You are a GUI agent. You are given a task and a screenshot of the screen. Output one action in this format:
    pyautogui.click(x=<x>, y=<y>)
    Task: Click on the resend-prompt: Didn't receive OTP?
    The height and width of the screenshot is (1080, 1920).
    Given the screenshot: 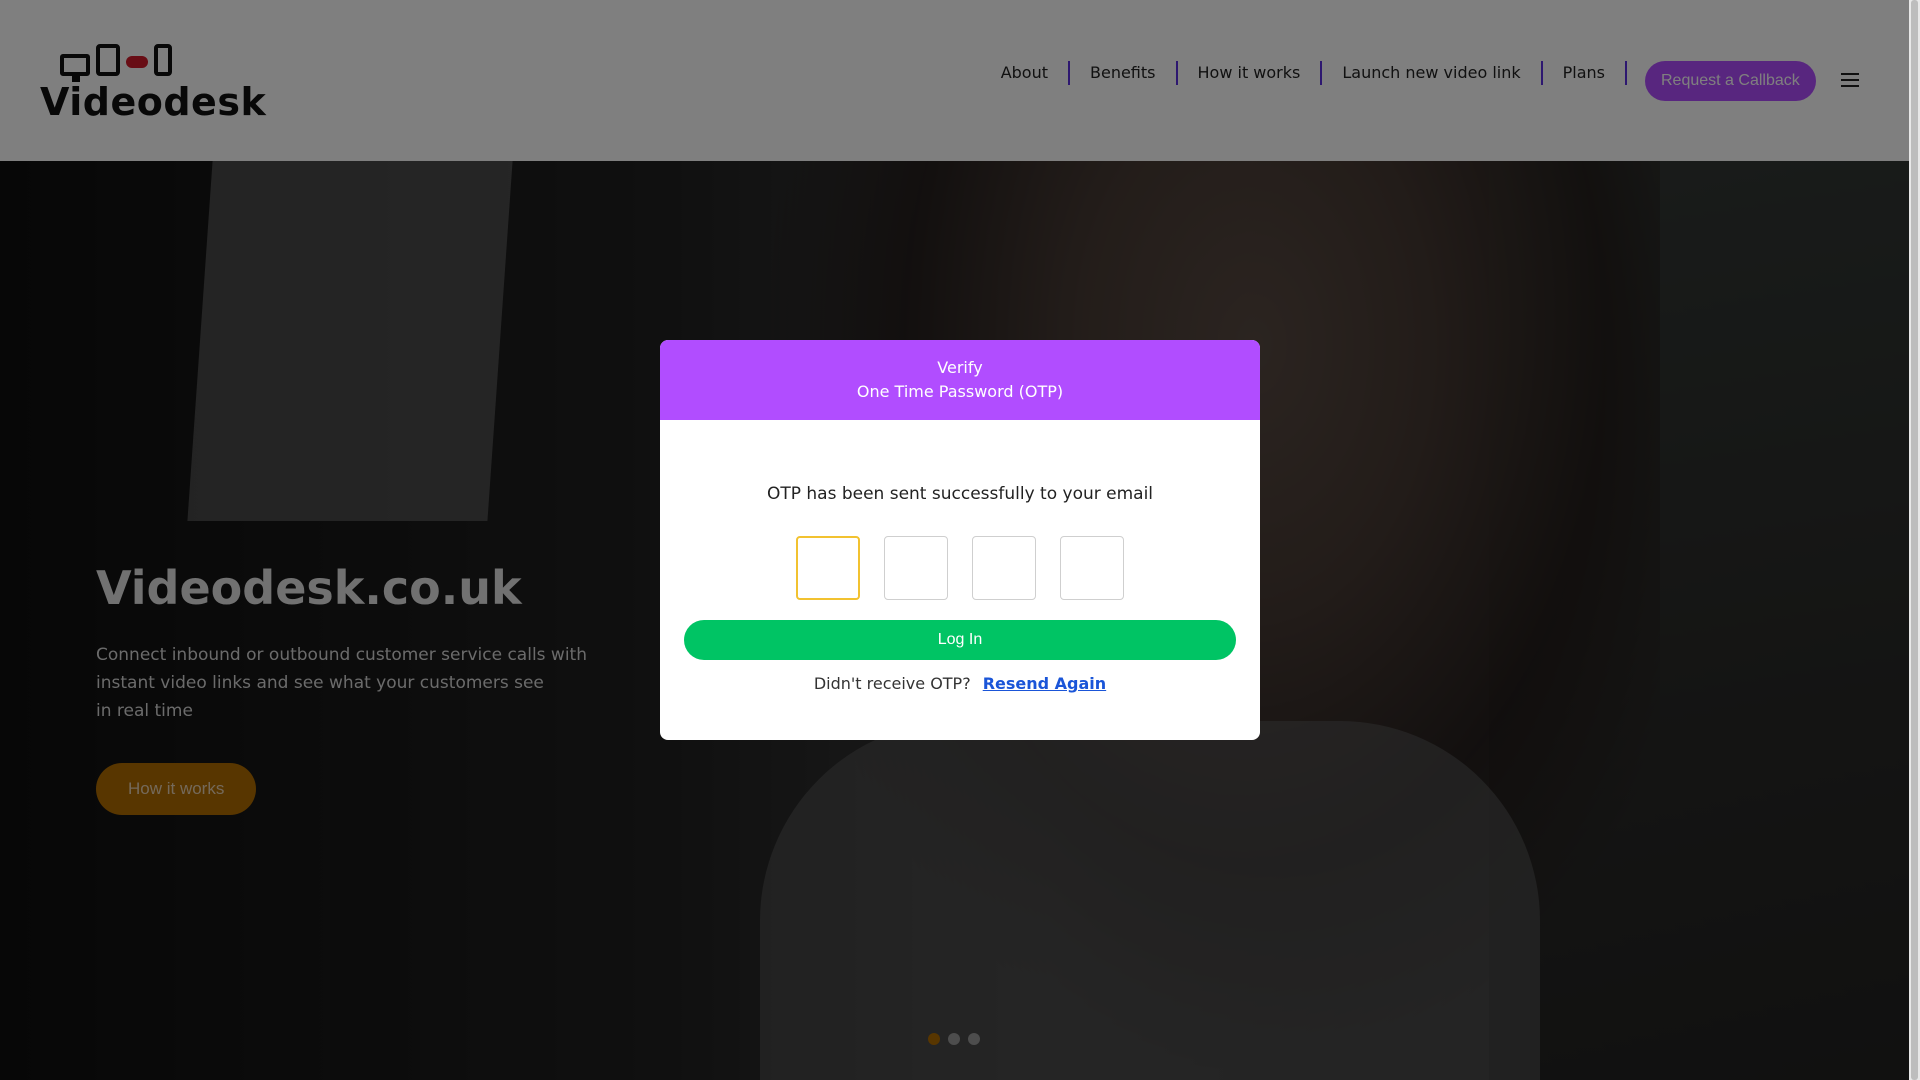 What is the action you would take?
    pyautogui.click(x=892, y=683)
    